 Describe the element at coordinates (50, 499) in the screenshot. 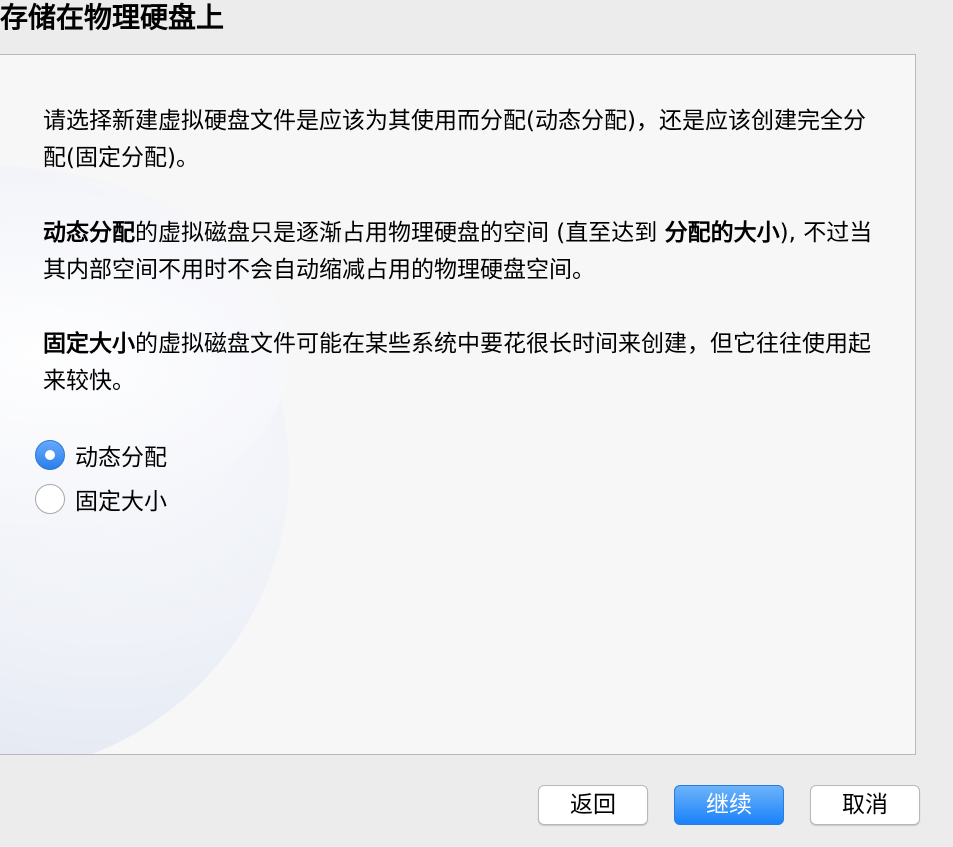

I see `radio-unchecked-icon` at that location.